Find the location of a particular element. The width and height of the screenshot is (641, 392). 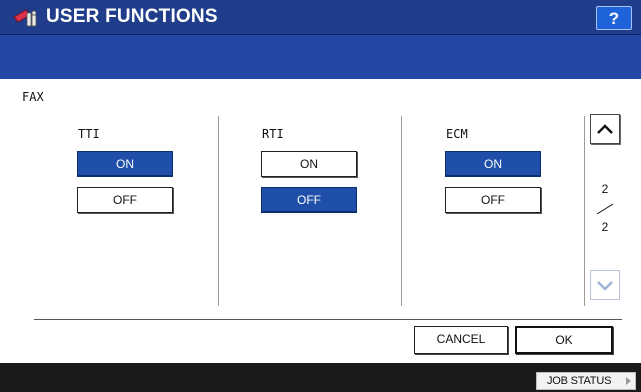

arrow-right-icon is located at coordinates (628, 381).